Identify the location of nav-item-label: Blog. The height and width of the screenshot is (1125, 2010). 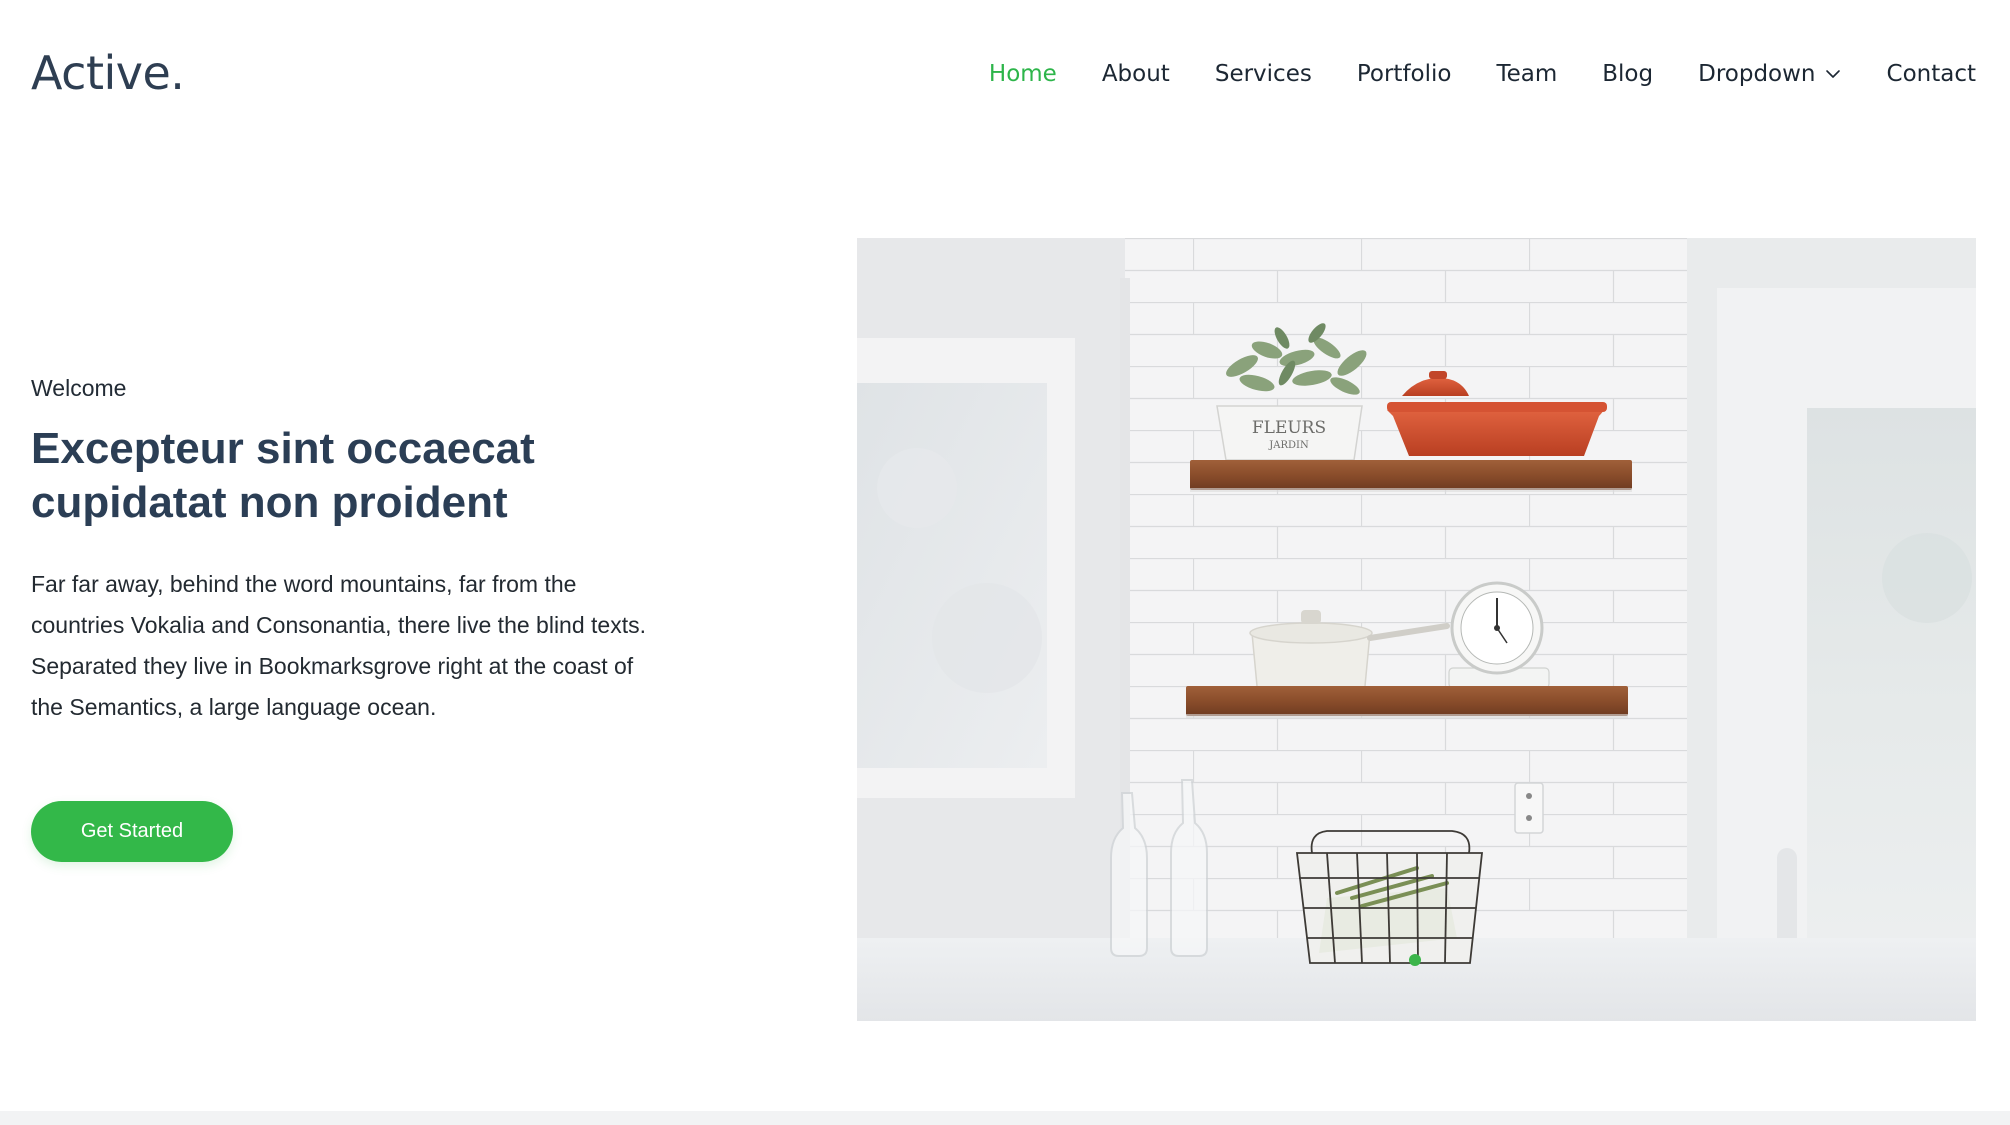
(1628, 74).